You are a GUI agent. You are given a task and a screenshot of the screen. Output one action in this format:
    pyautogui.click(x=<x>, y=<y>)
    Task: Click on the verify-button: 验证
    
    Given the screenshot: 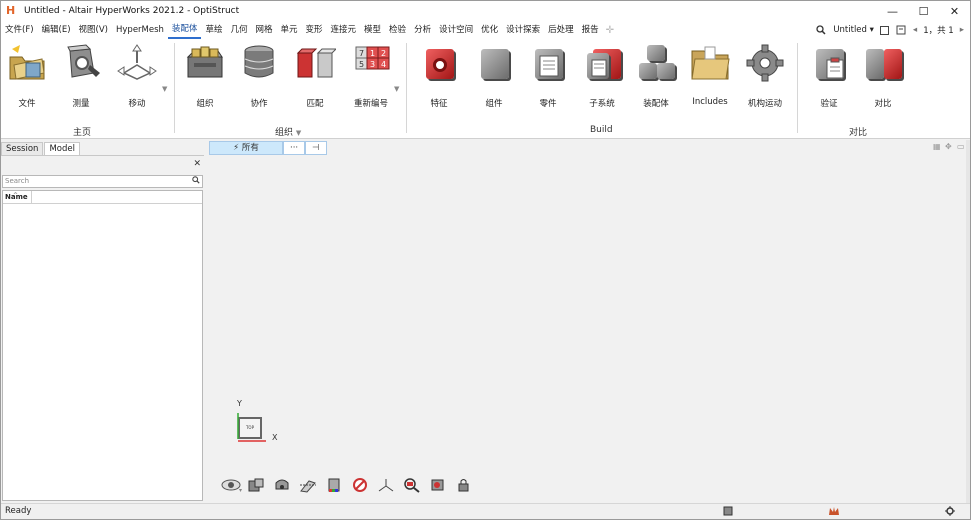 What is the action you would take?
    pyautogui.click(x=829, y=76)
    